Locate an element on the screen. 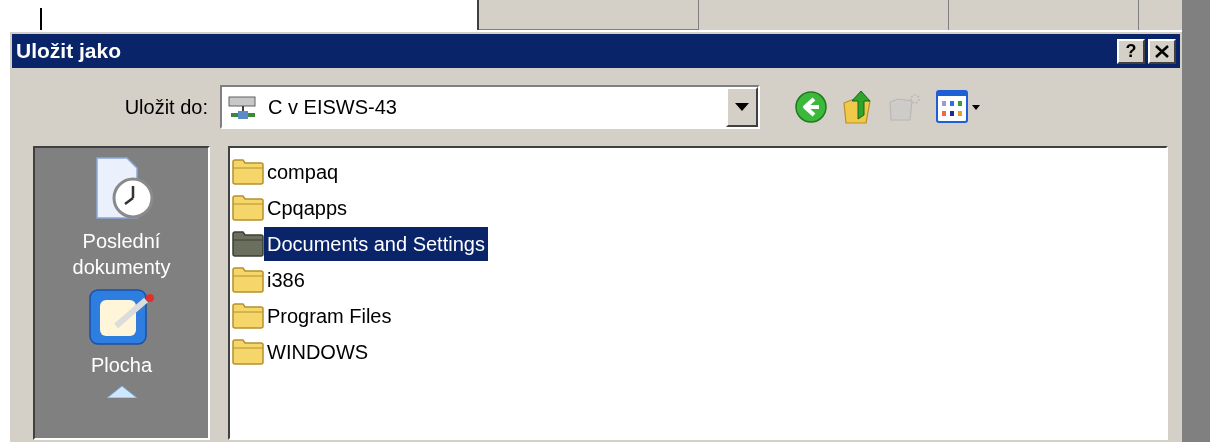 Image resolution: width=1210 pixels, height=442 pixels. location-value: C v EISWS-43 is located at coordinates (333, 107).